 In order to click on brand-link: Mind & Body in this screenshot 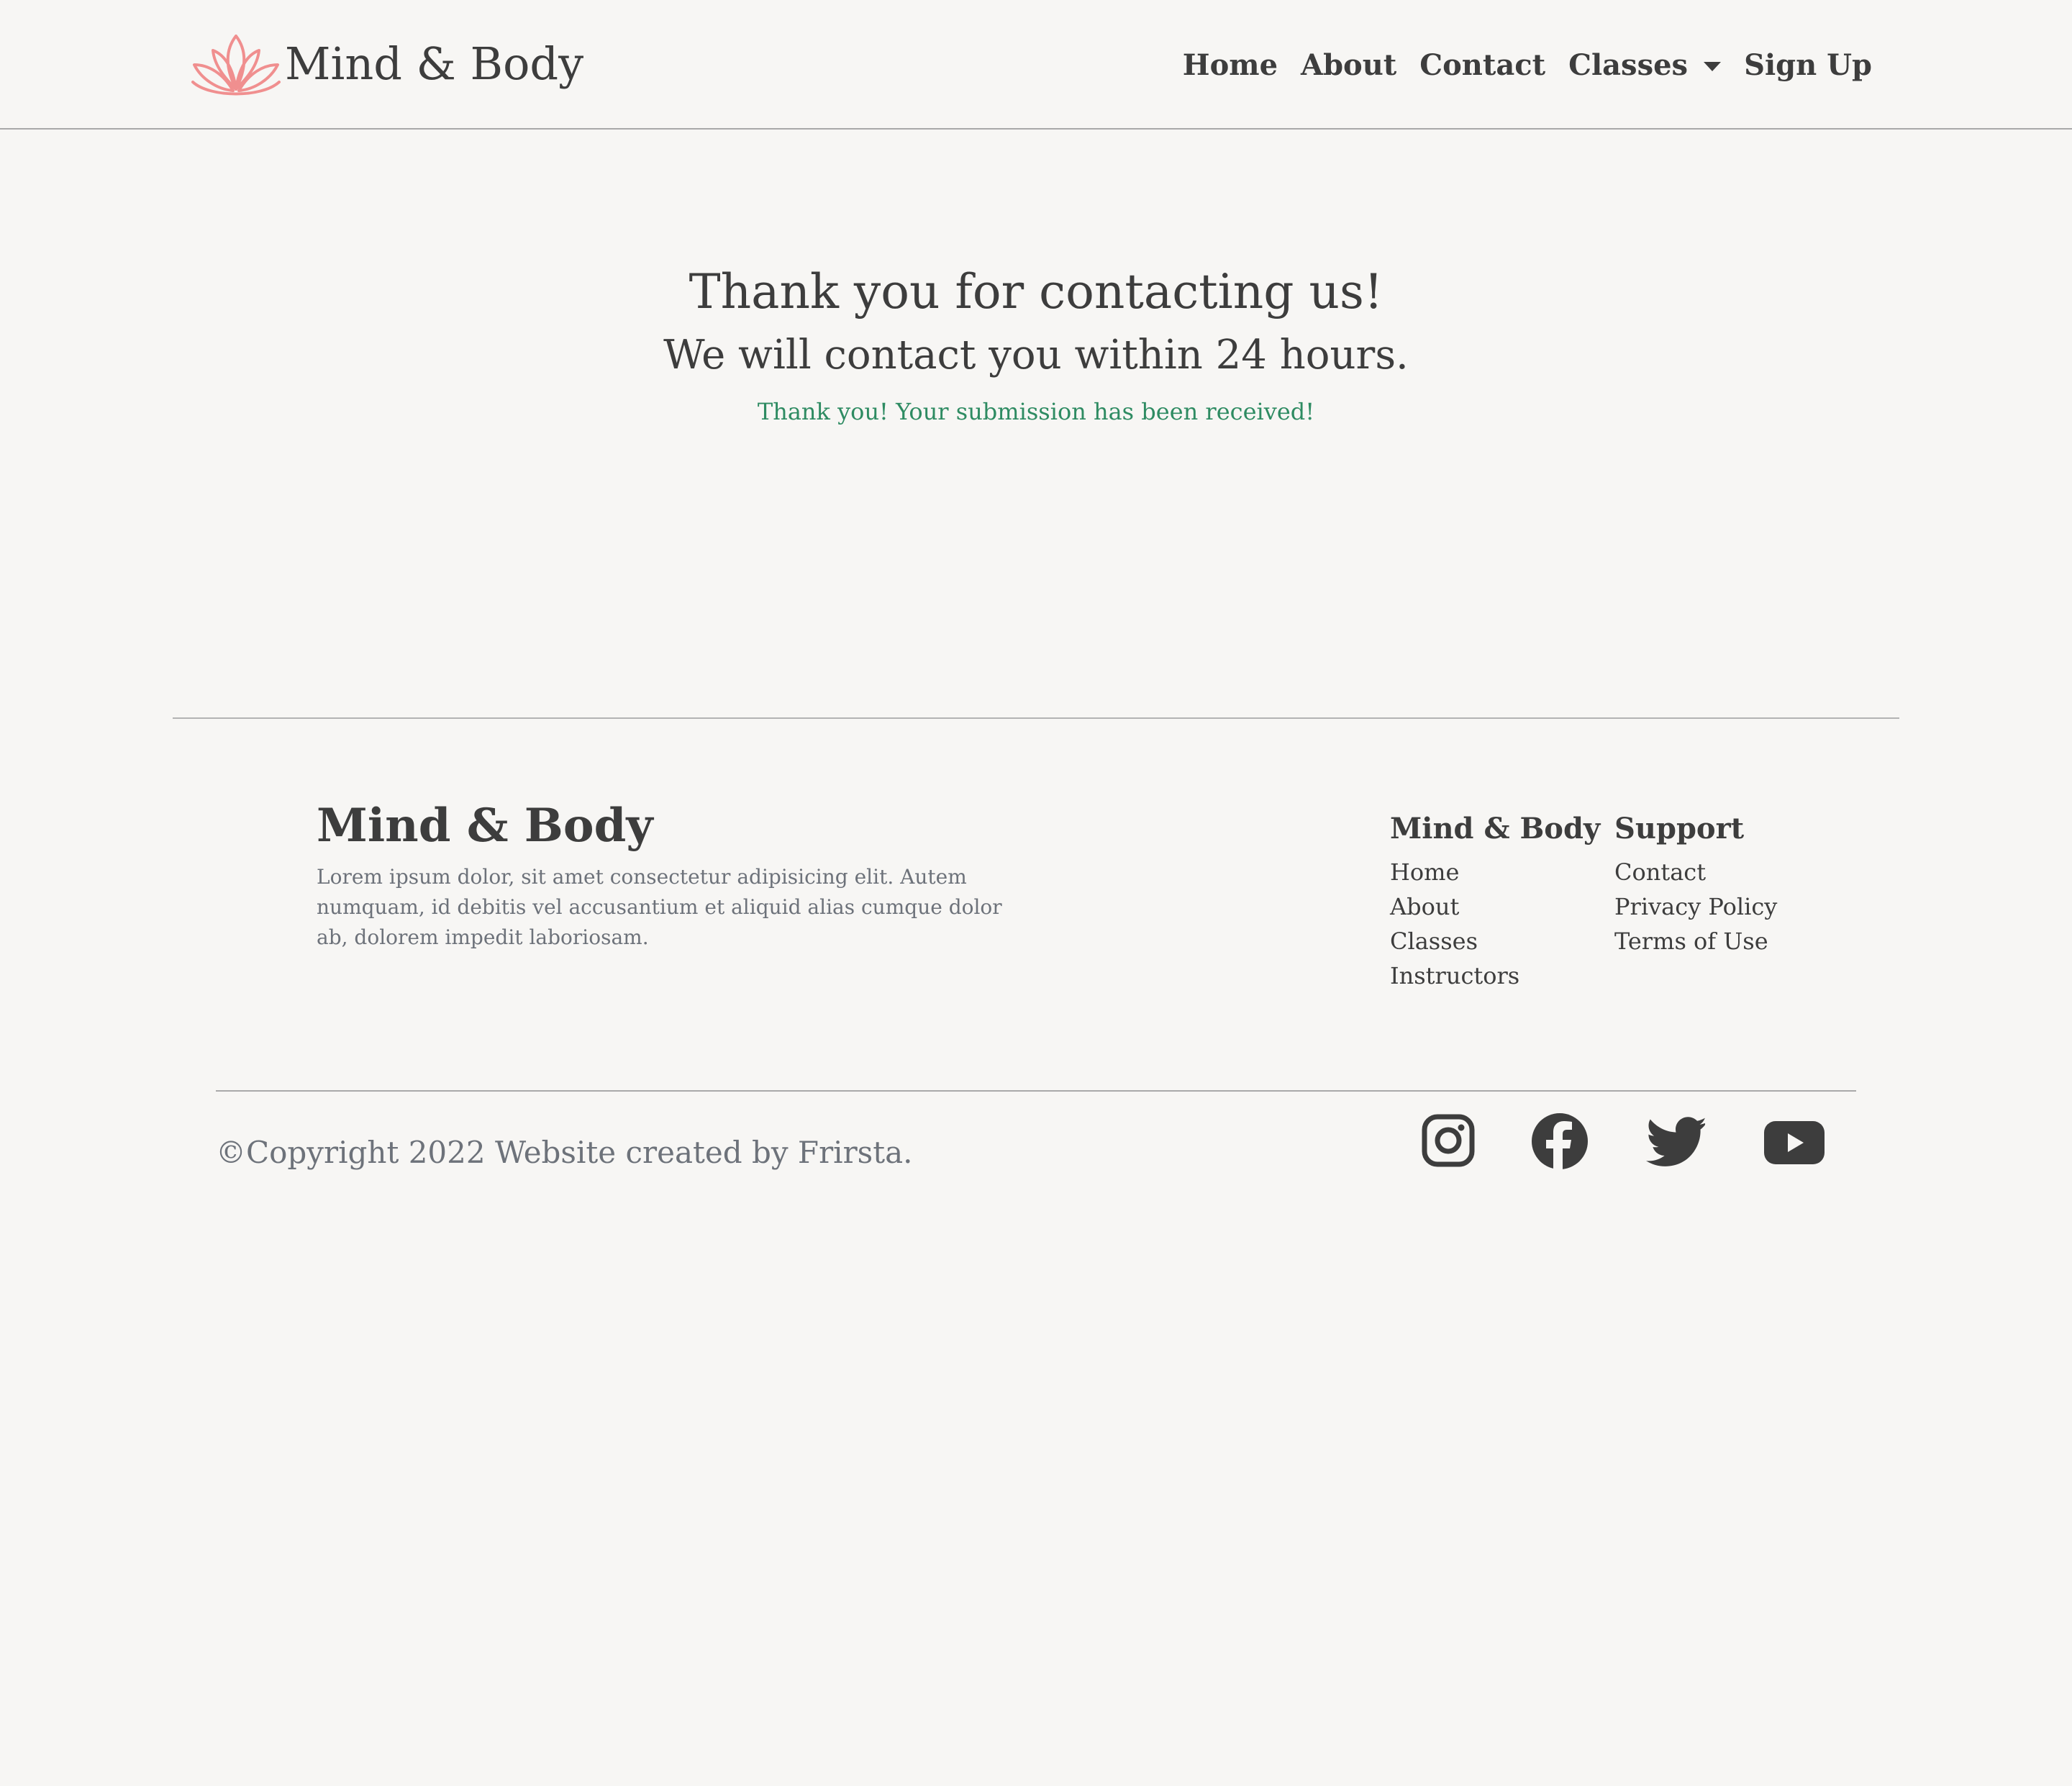, I will do `click(386, 63)`.